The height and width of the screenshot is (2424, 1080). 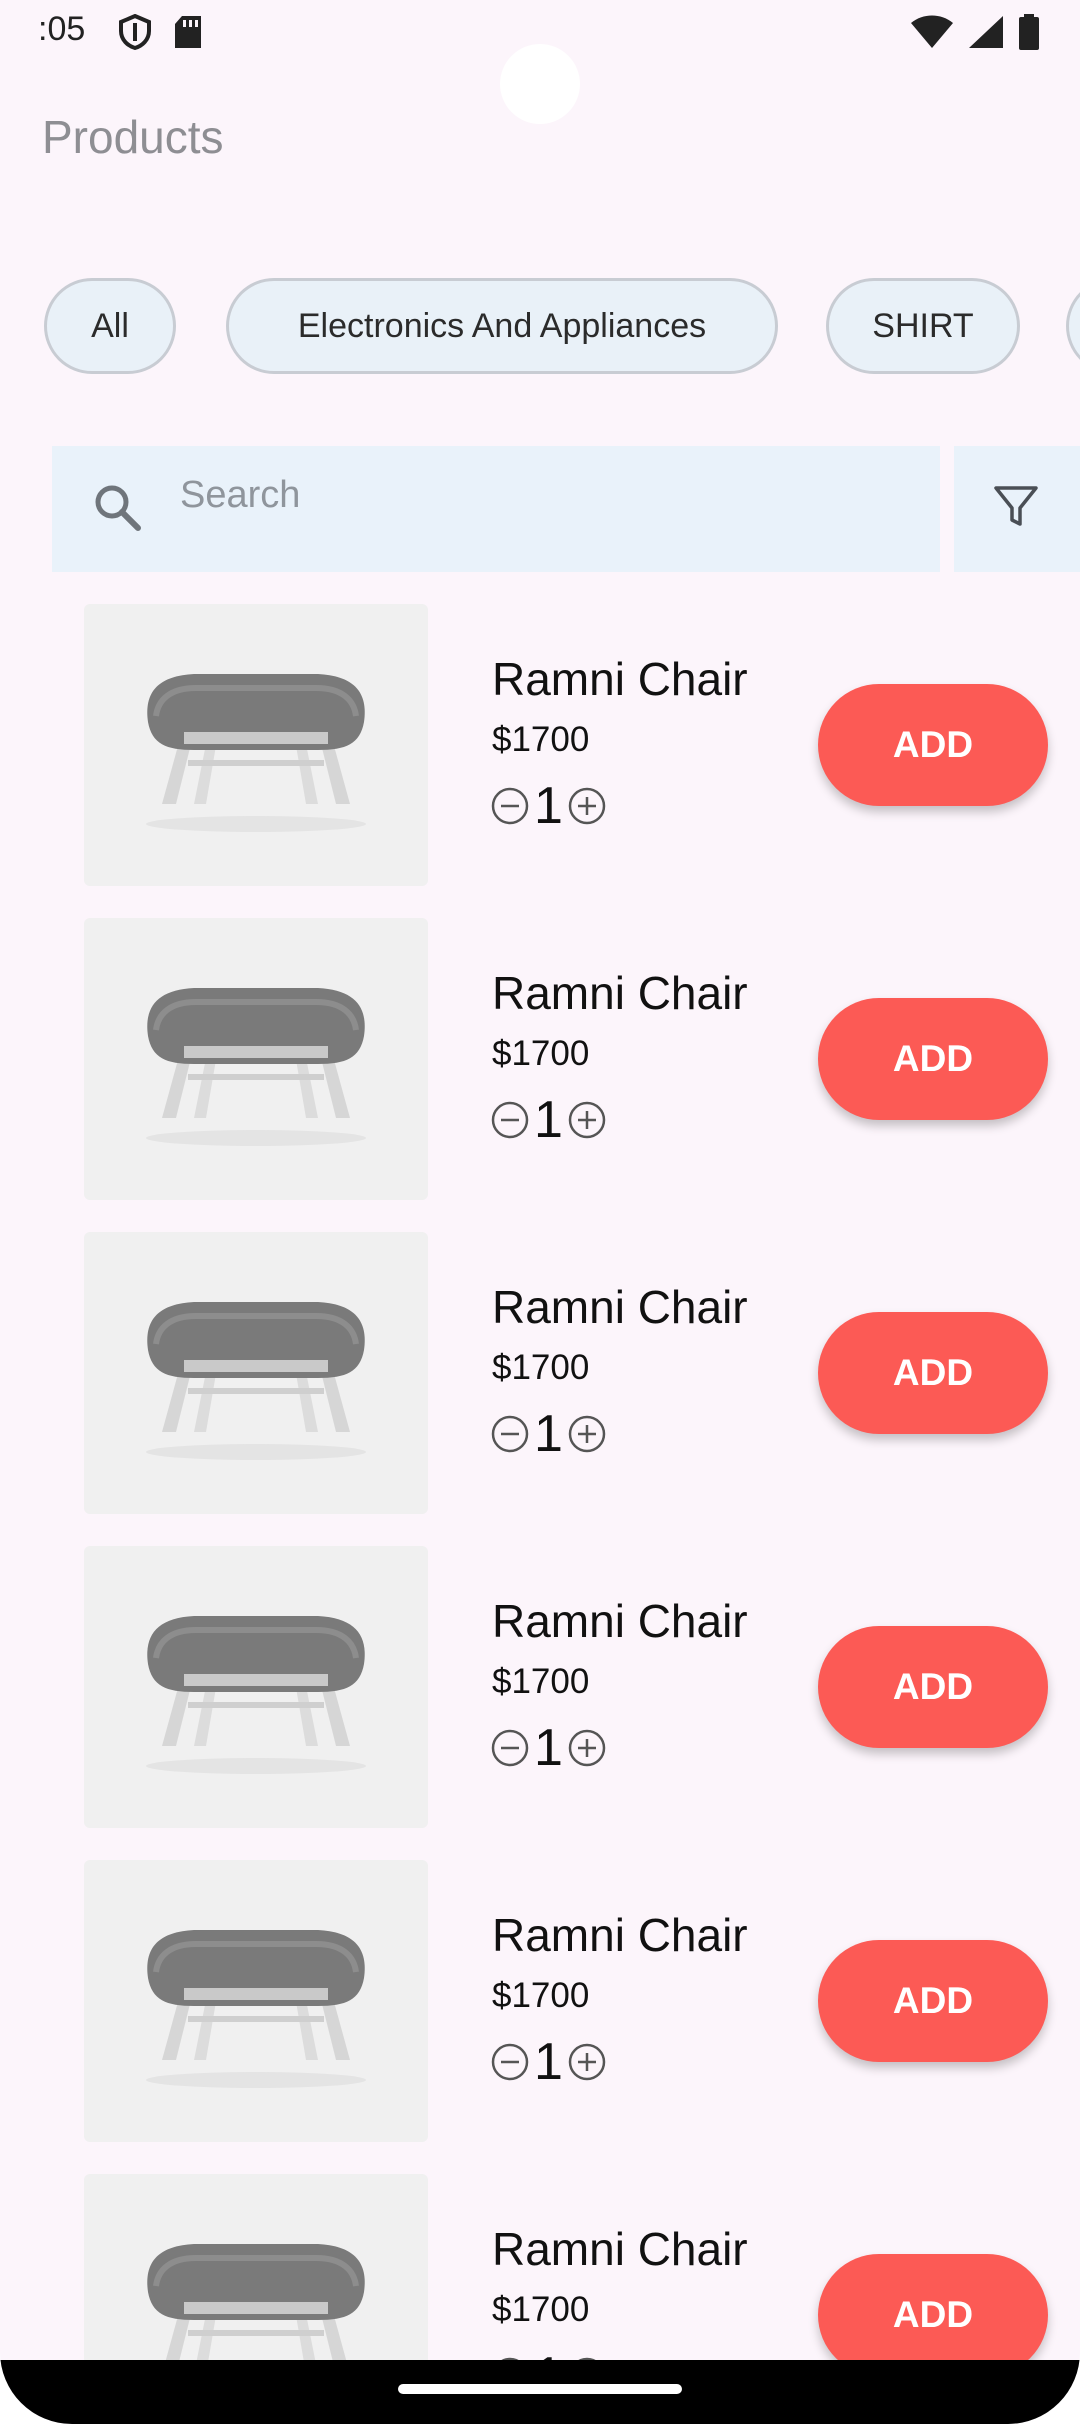 I want to click on chip-shirt: SHIRT, so click(x=923, y=326).